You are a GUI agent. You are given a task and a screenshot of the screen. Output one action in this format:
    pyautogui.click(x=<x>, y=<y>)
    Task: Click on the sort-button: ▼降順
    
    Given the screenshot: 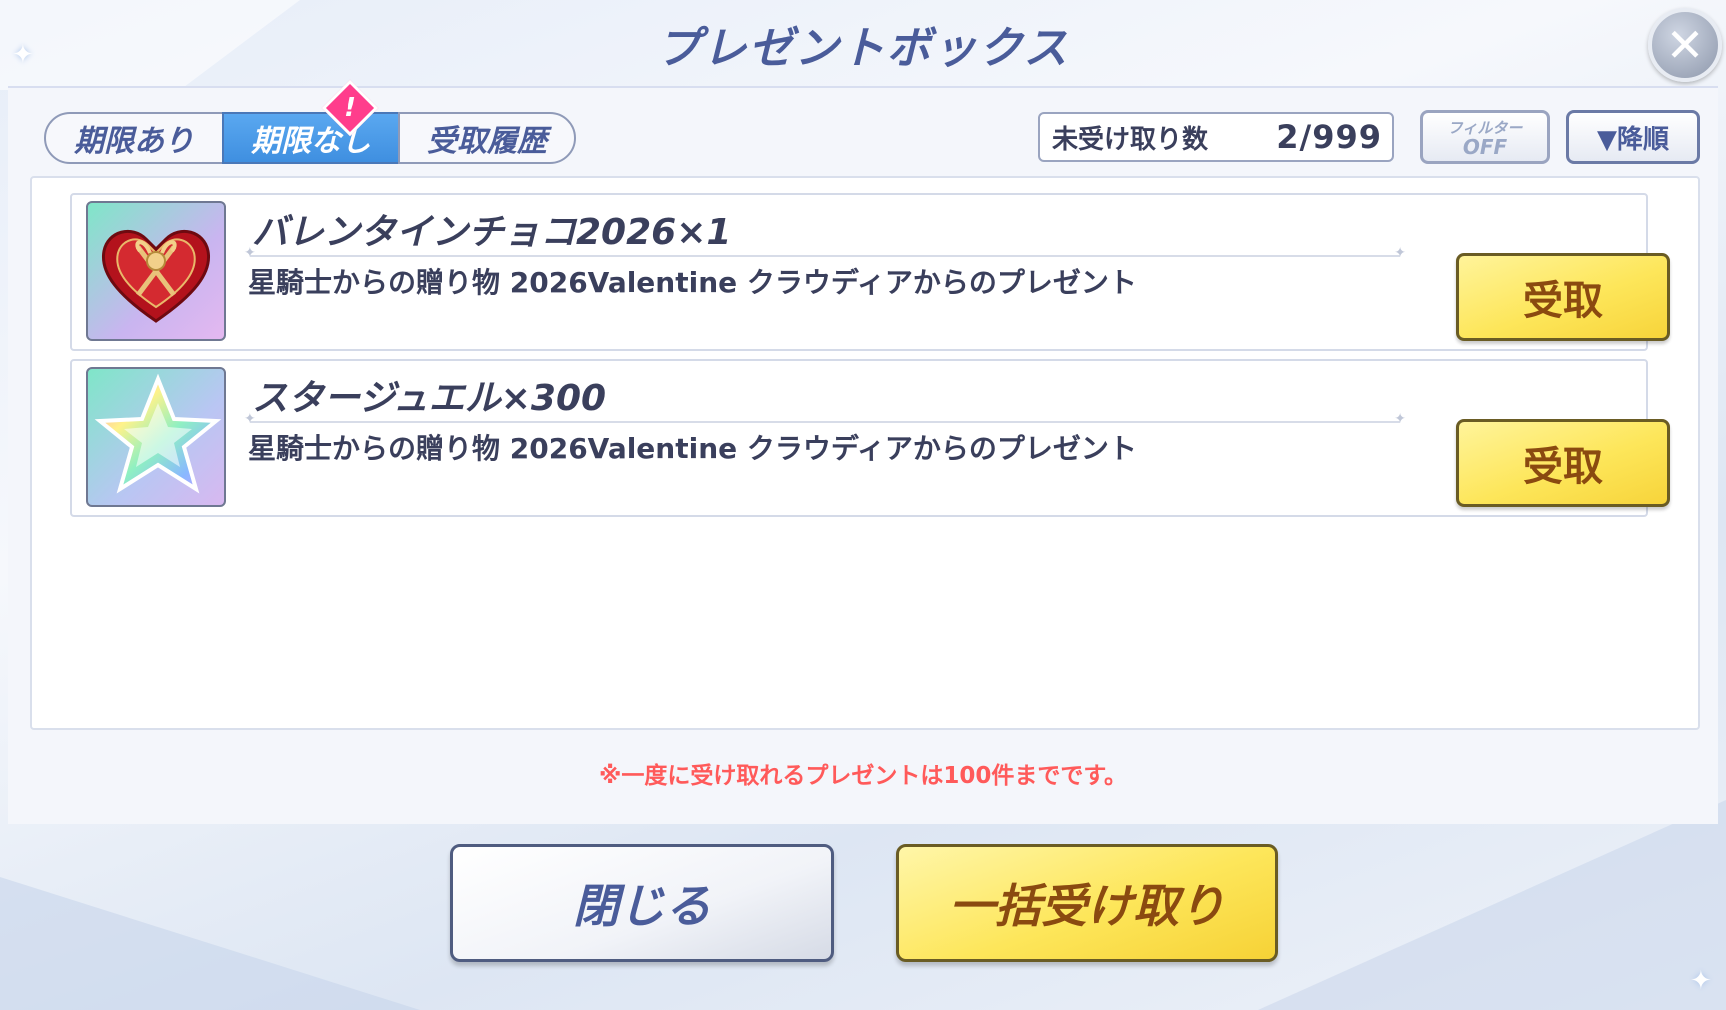 What is the action you would take?
    pyautogui.click(x=1633, y=137)
    